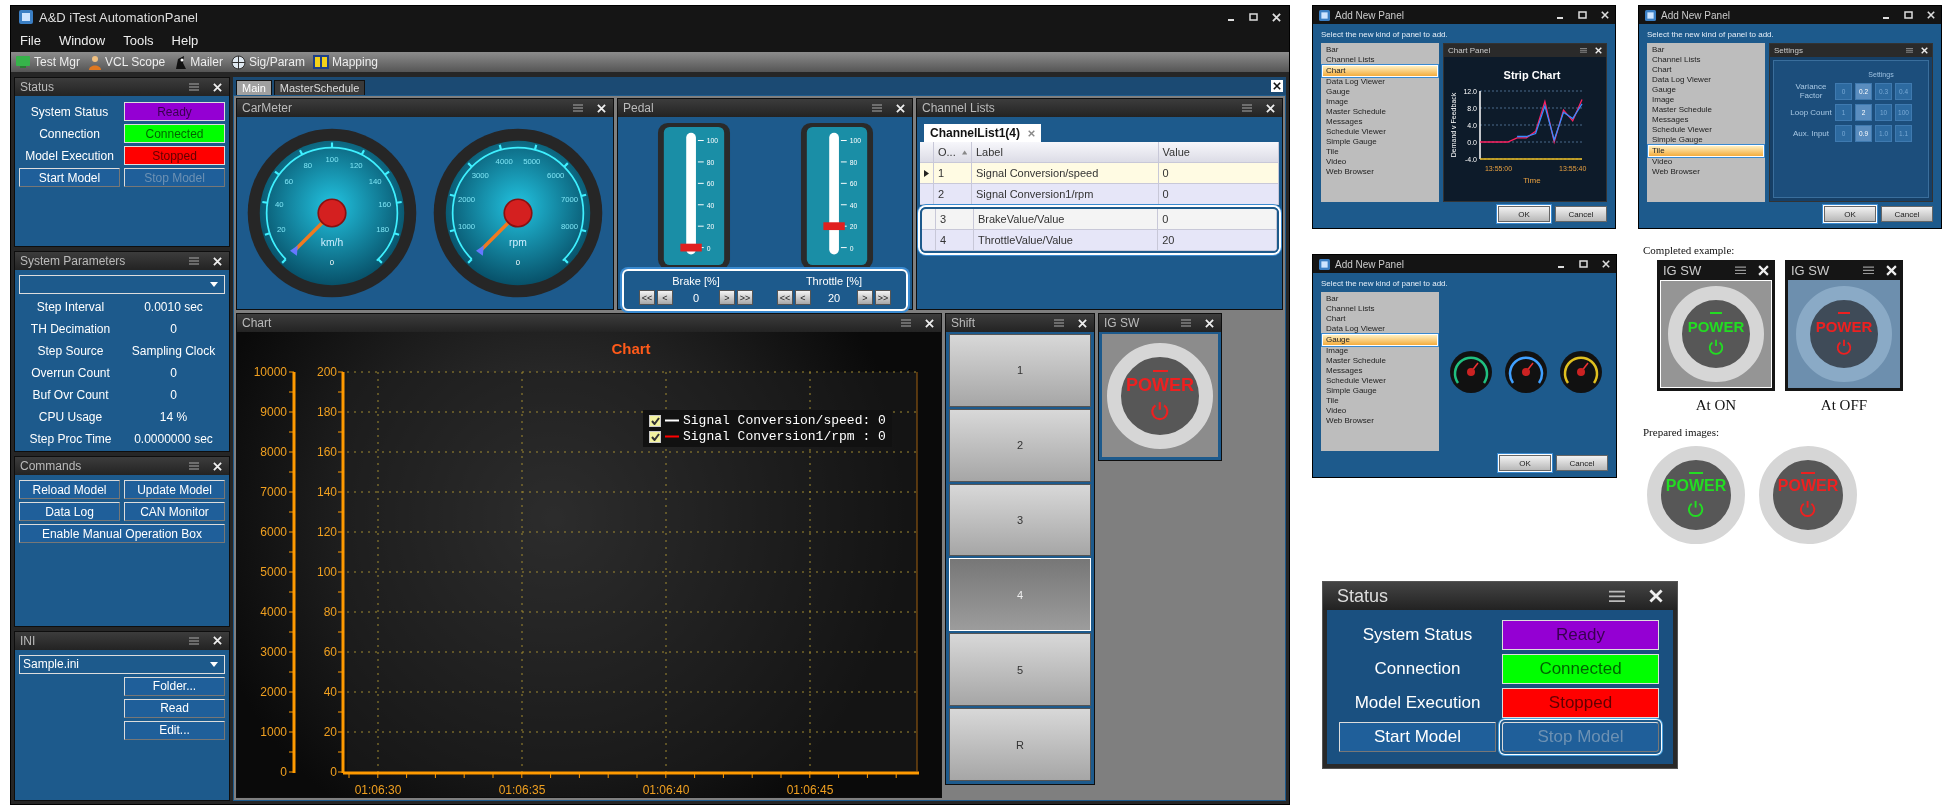 The image size is (1951, 812). Describe the element at coordinates (122, 664) in the screenshot. I see `select-field: Sample.ini` at that location.